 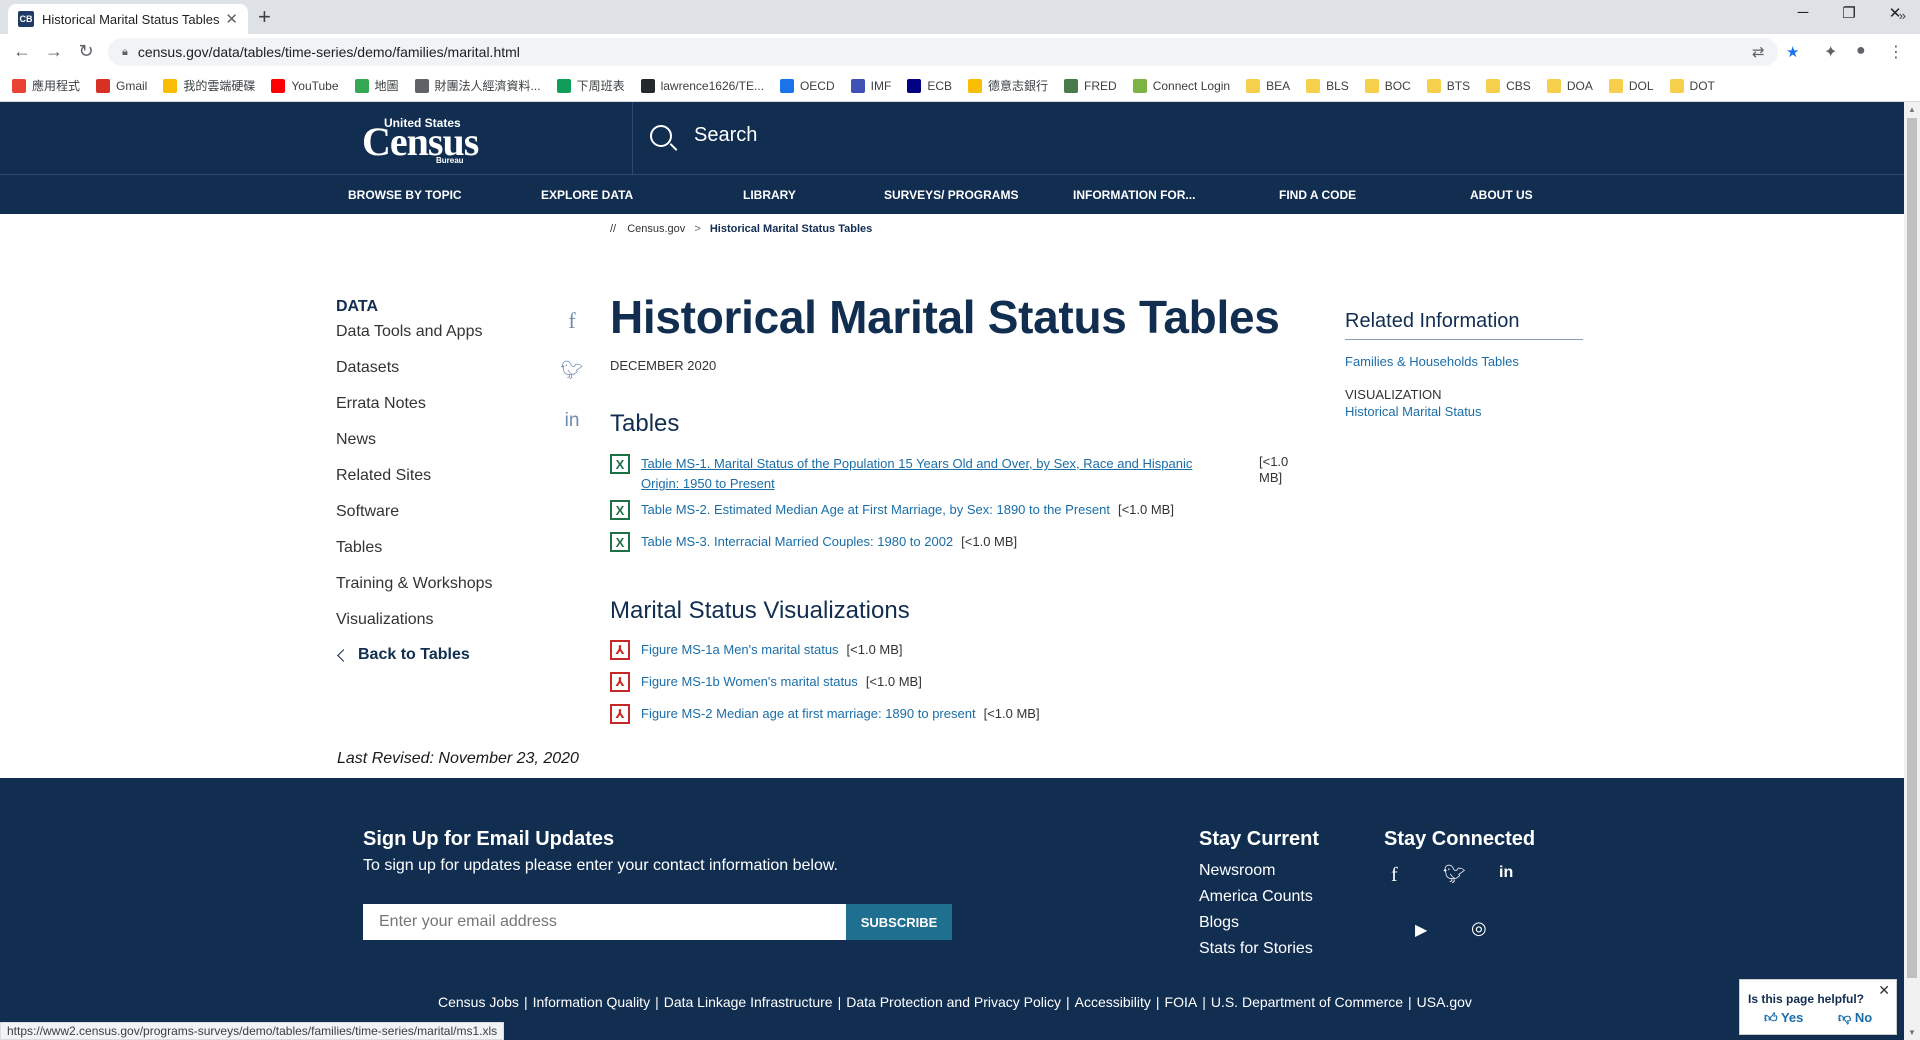 I want to click on youtube-icon: ▶, so click(x=1421, y=930).